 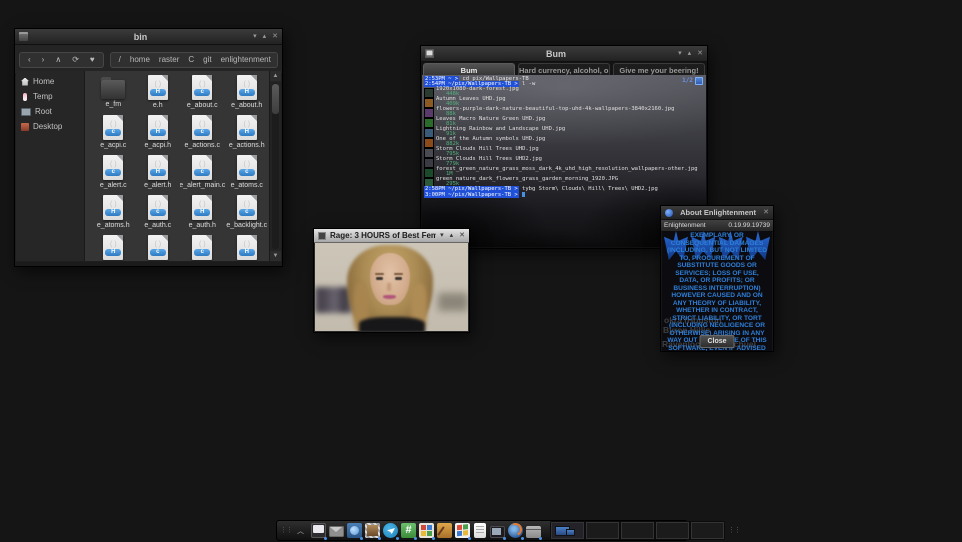 I want to click on archive-icon, so click(x=534, y=532).